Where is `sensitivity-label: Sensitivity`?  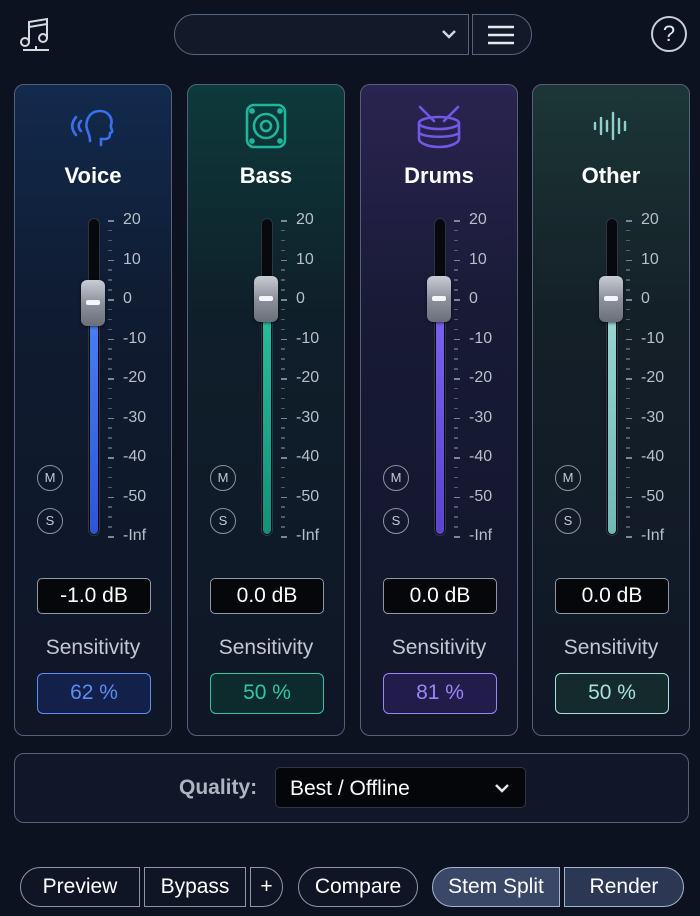 sensitivity-label: Sensitivity is located at coordinates (439, 647).